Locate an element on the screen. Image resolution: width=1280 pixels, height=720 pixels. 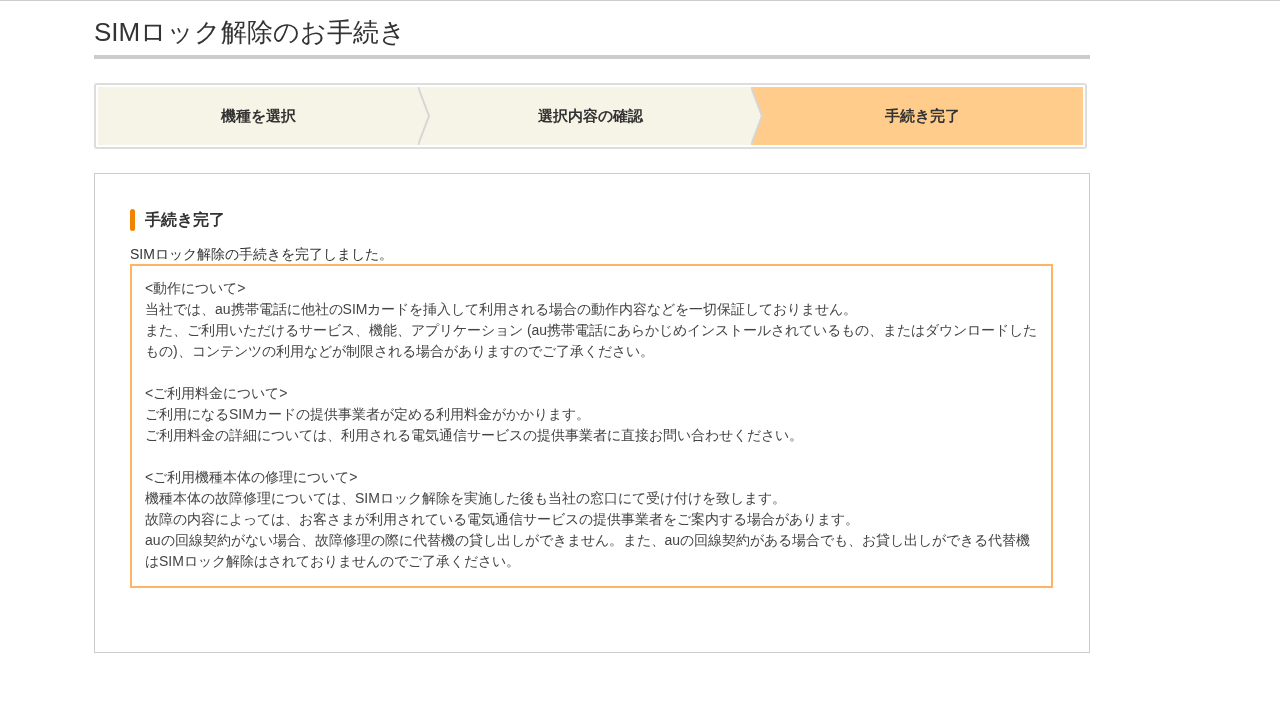
notice-heading: <ご利用料金について> is located at coordinates (217, 393).